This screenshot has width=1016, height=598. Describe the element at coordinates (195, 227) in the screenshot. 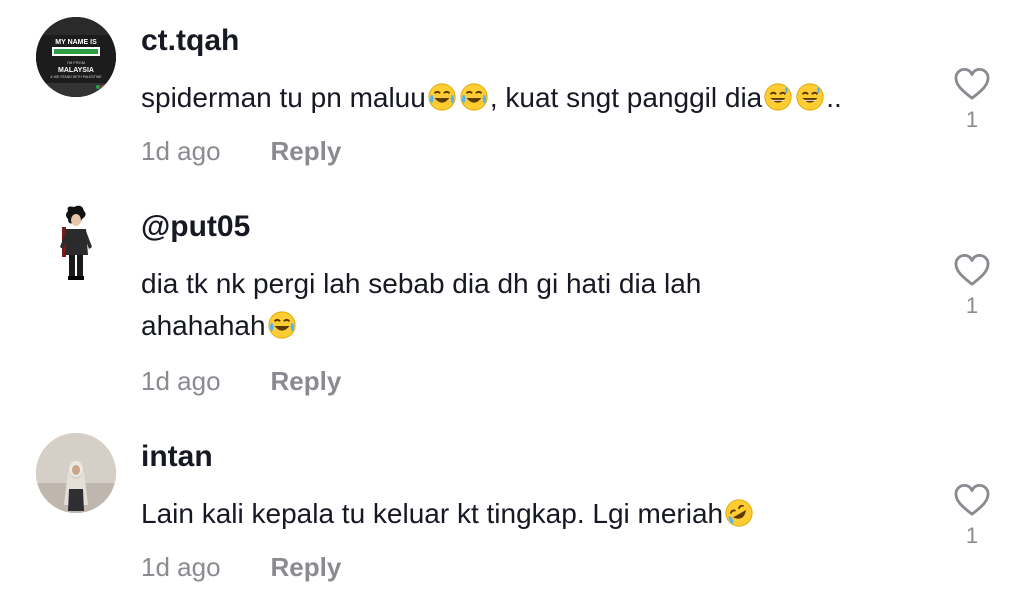

I see `username: @put05` at that location.